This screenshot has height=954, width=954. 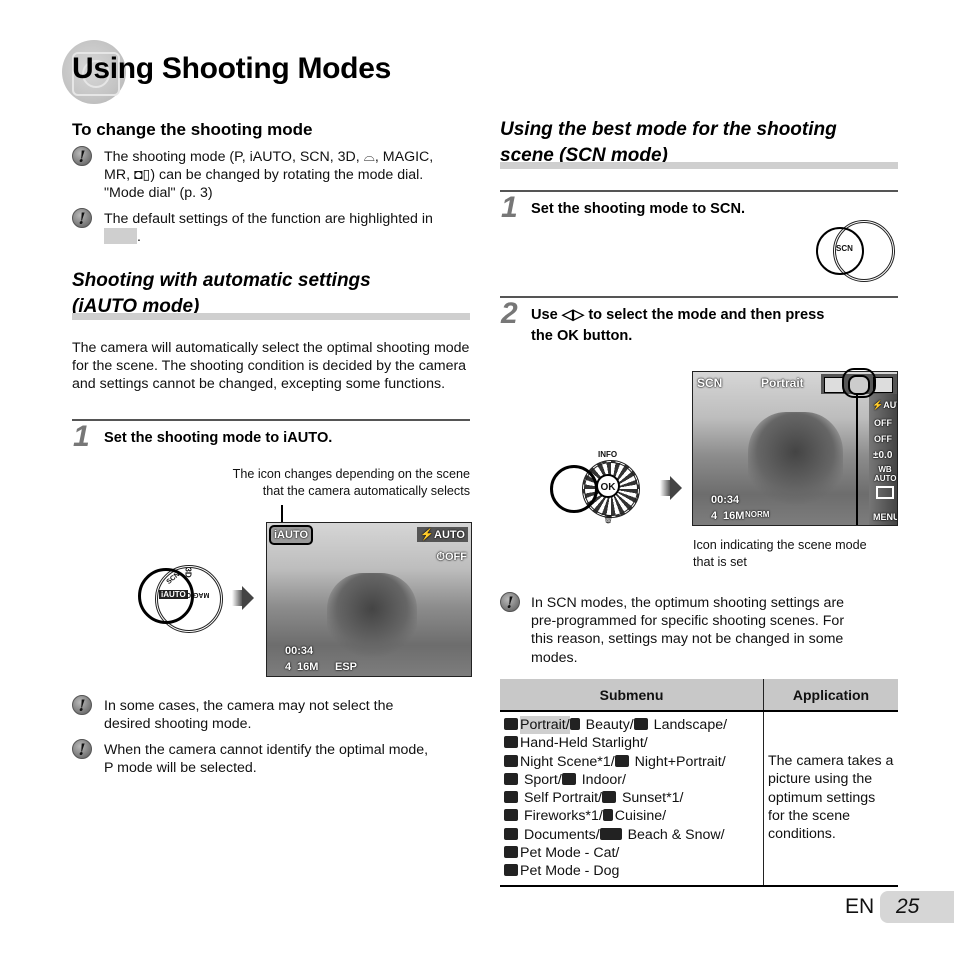 What do you see at coordinates (541, 779) in the screenshot?
I see `submenu-item: Sport/` at bounding box center [541, 779].